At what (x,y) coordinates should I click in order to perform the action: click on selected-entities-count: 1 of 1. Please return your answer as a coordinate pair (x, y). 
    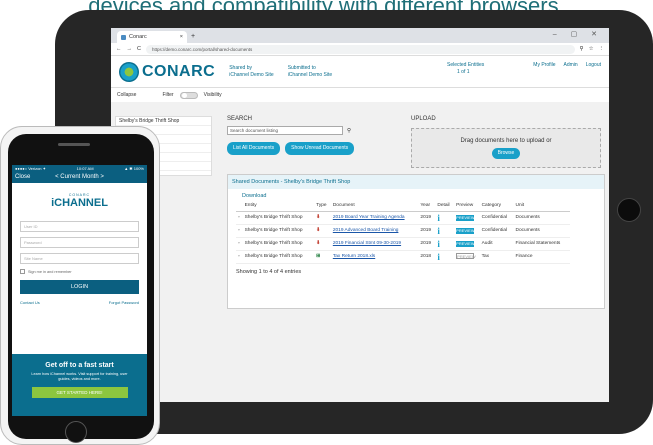
    Looking at the image, I should click on (463, 72).